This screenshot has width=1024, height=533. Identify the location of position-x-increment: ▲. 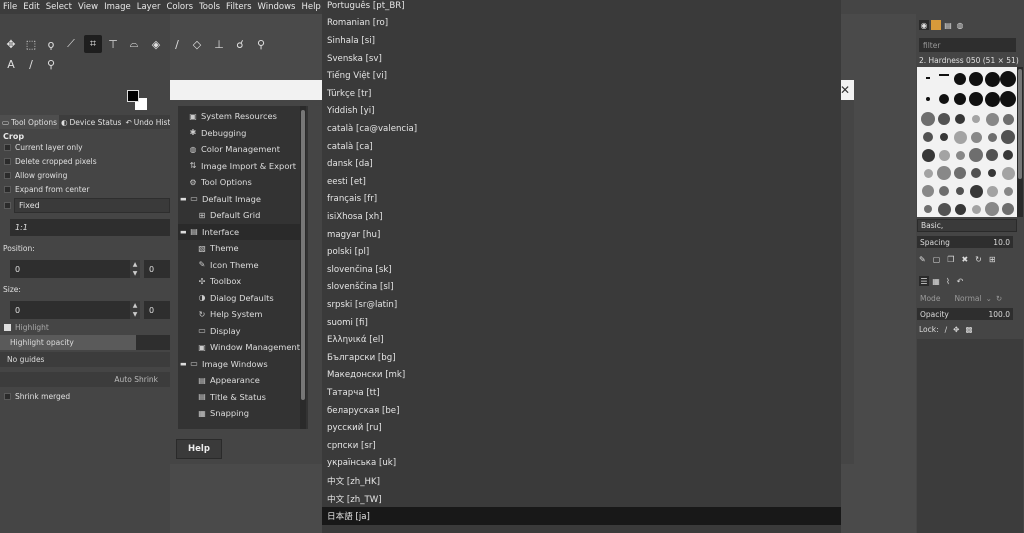
(135, 264).